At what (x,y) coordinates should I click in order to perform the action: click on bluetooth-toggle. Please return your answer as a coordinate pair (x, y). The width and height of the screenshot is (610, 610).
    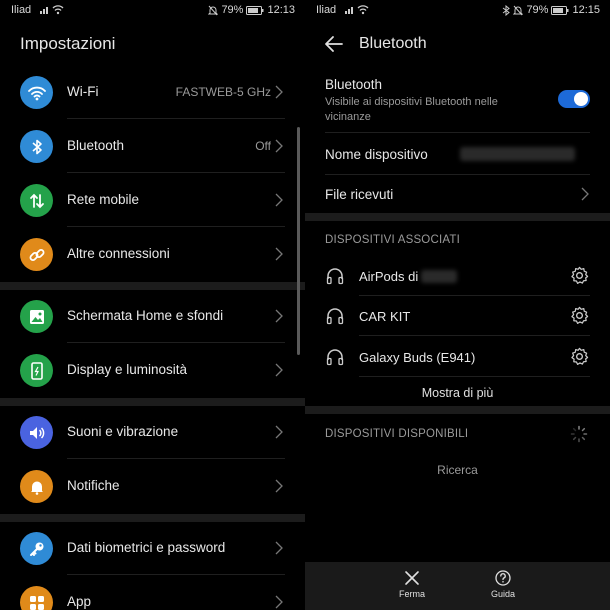
    Looking at the image, I should click on (574, 99).